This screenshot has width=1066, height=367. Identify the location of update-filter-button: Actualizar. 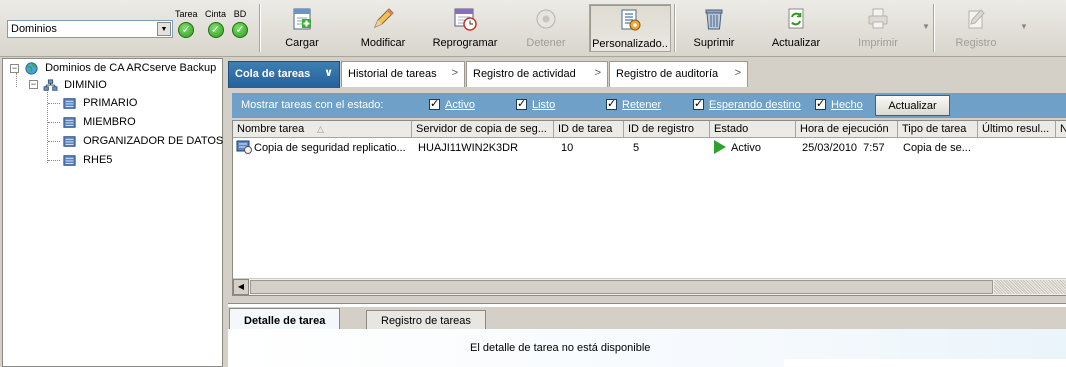
(912, 105).